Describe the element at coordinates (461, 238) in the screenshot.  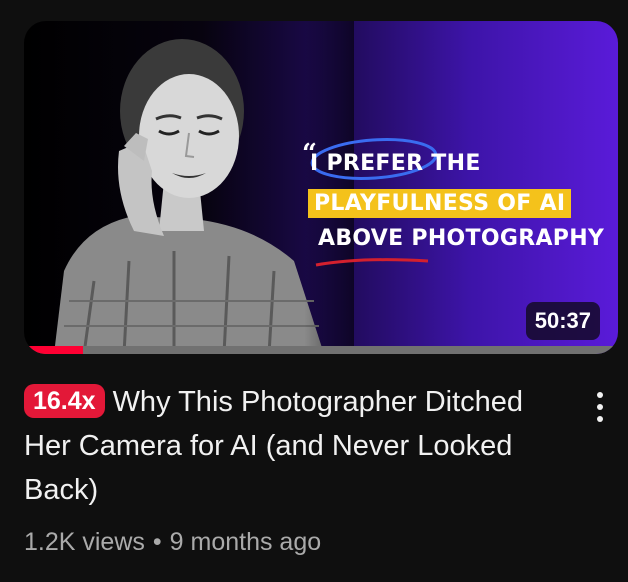
I see `quote-line-3: ABOVE PHOTOGRAPHY` at that location.